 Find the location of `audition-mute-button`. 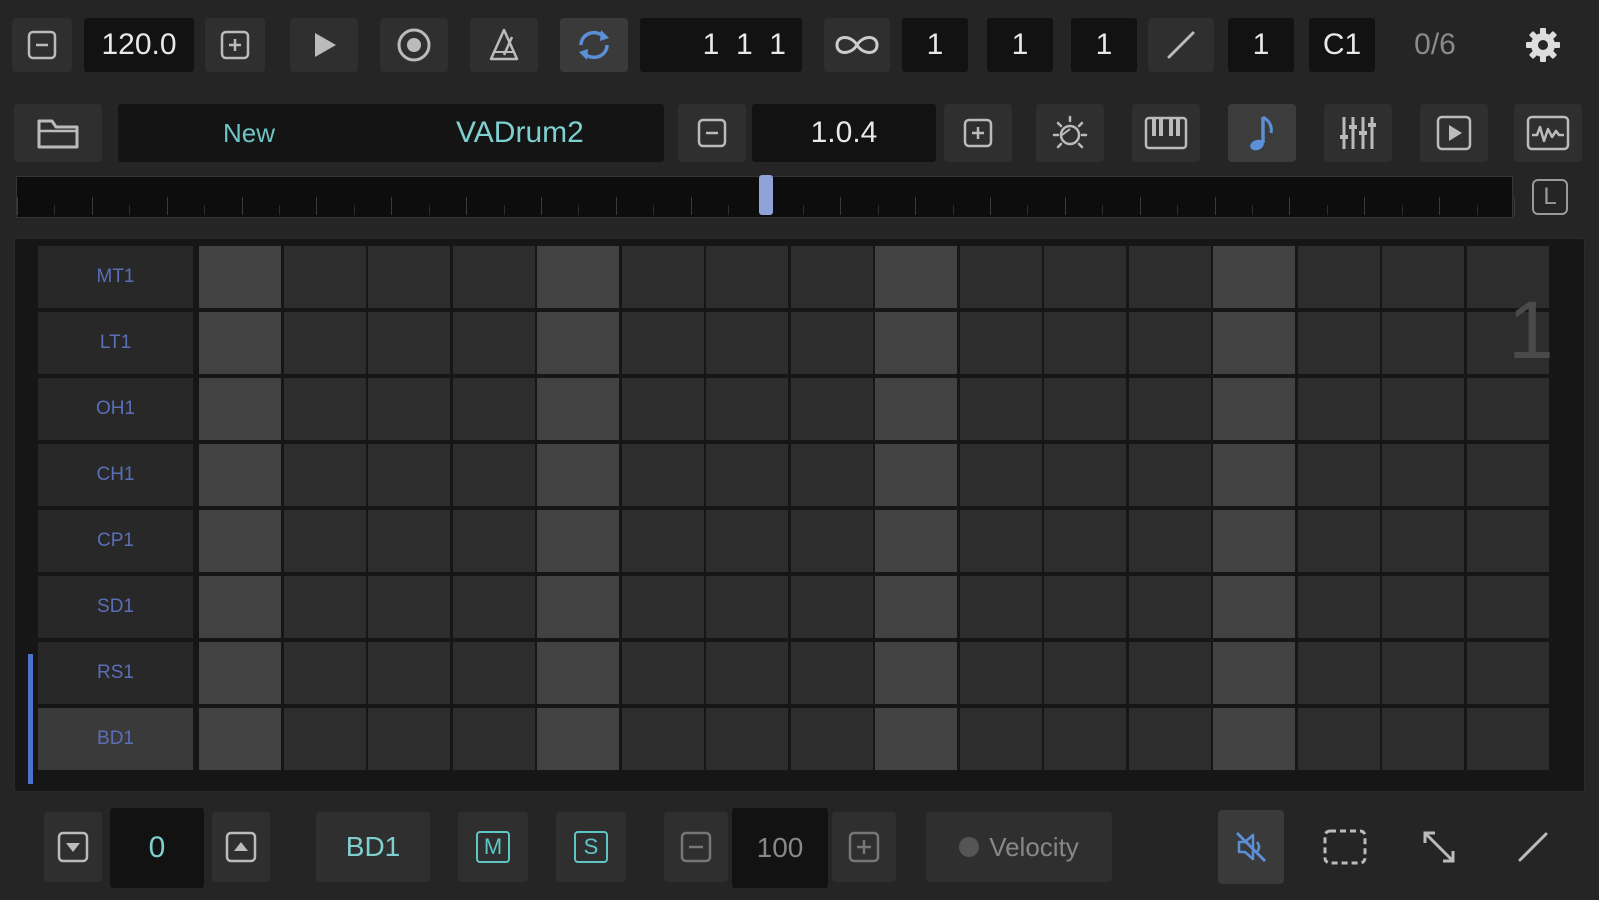

audition-mute-button is located at coordinates (1251, 847).